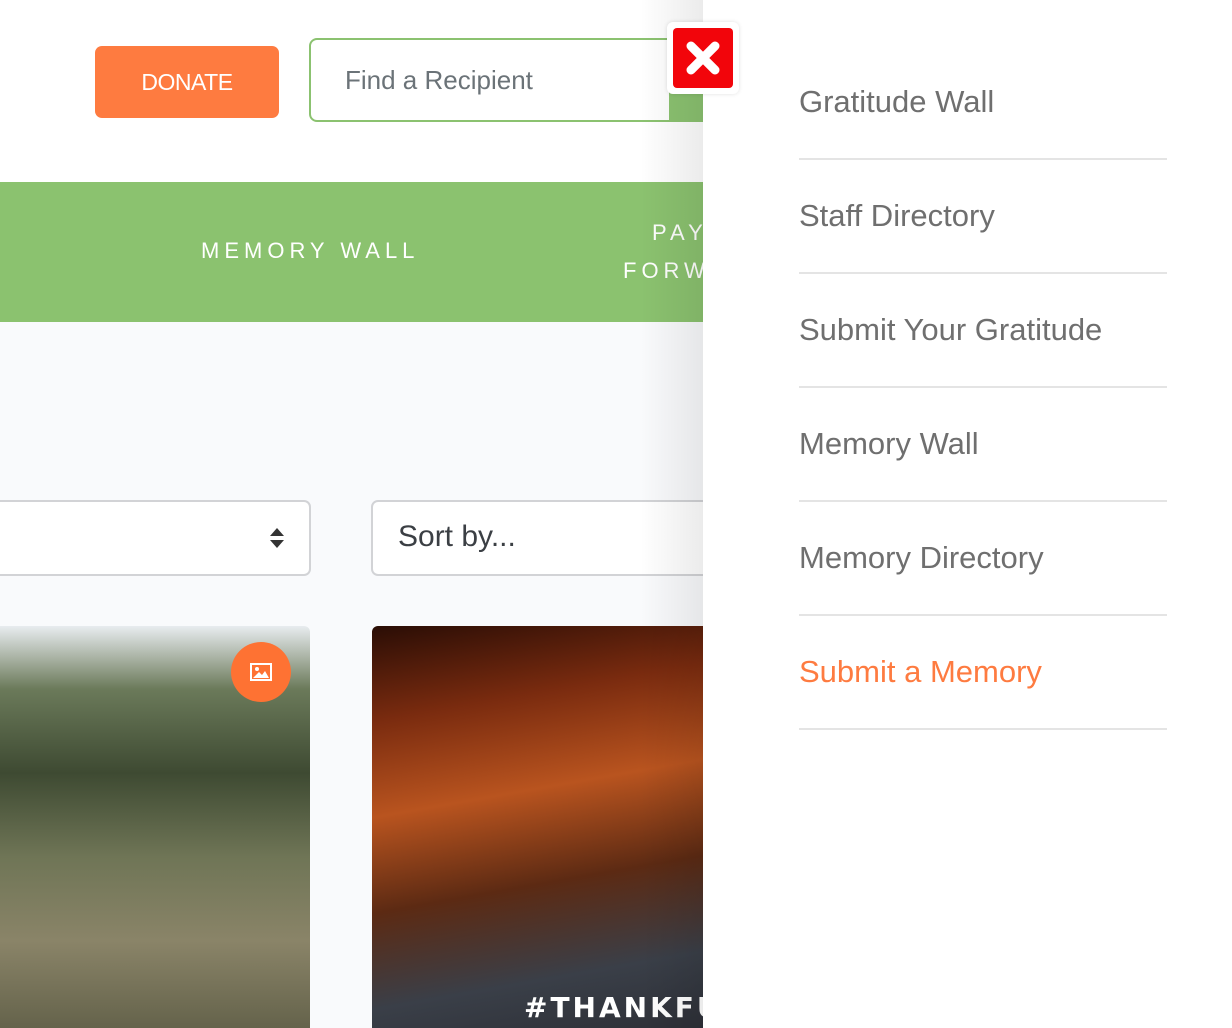 The height and width of the screenshot is (1028, 1232). What do you see at coordinates (983, 103) in the screenshot?
I see `side-menu-item-gratitude-wall: Gratitude Wall` at bounding box center [983, 103].